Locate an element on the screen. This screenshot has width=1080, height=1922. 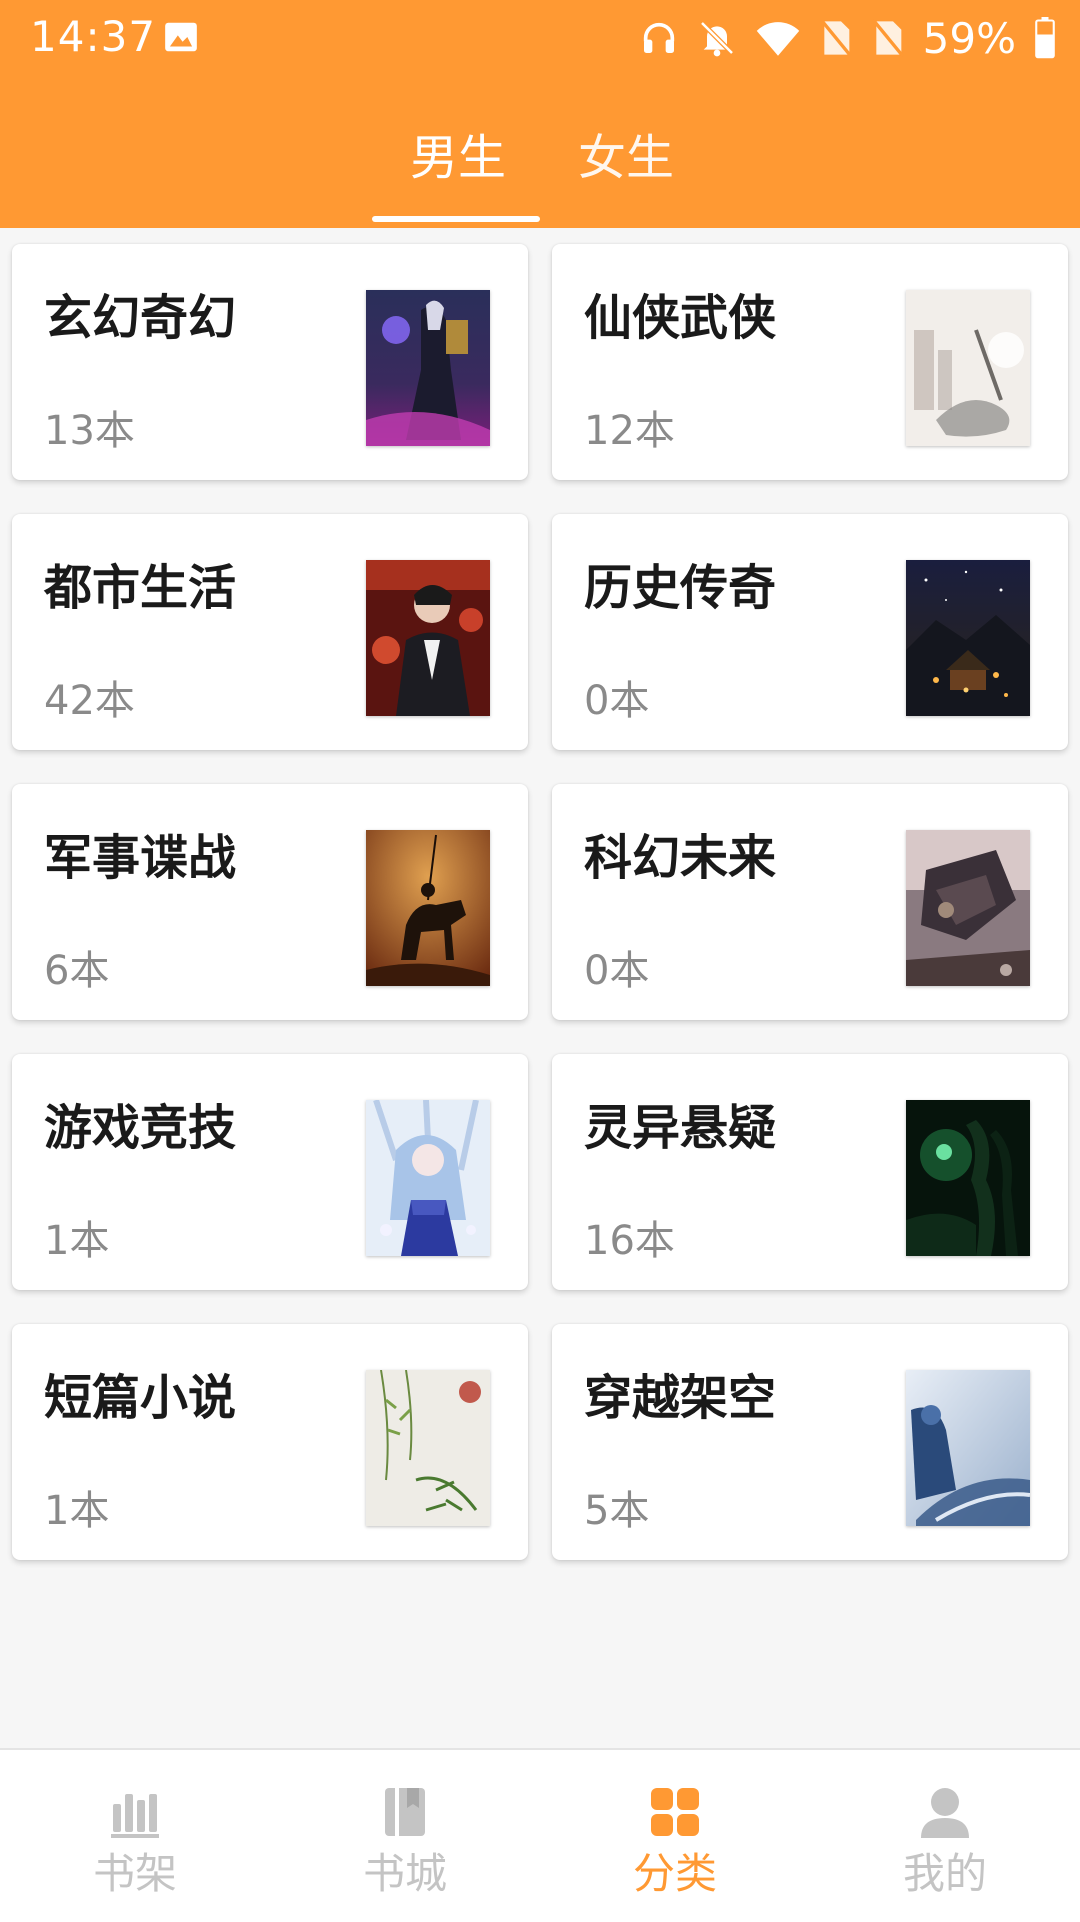
category-title: 科幻未来 is located at coordinates (680, 858).